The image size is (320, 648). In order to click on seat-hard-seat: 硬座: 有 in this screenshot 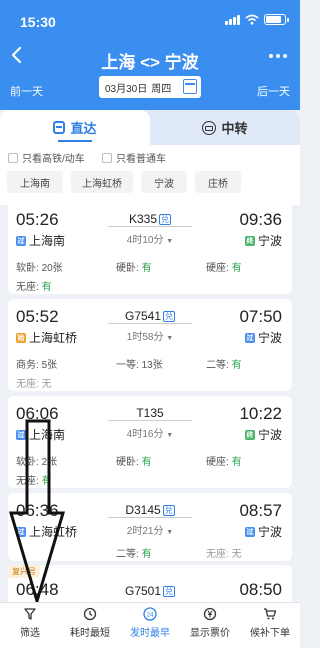, I will do `click(224, 460)`.